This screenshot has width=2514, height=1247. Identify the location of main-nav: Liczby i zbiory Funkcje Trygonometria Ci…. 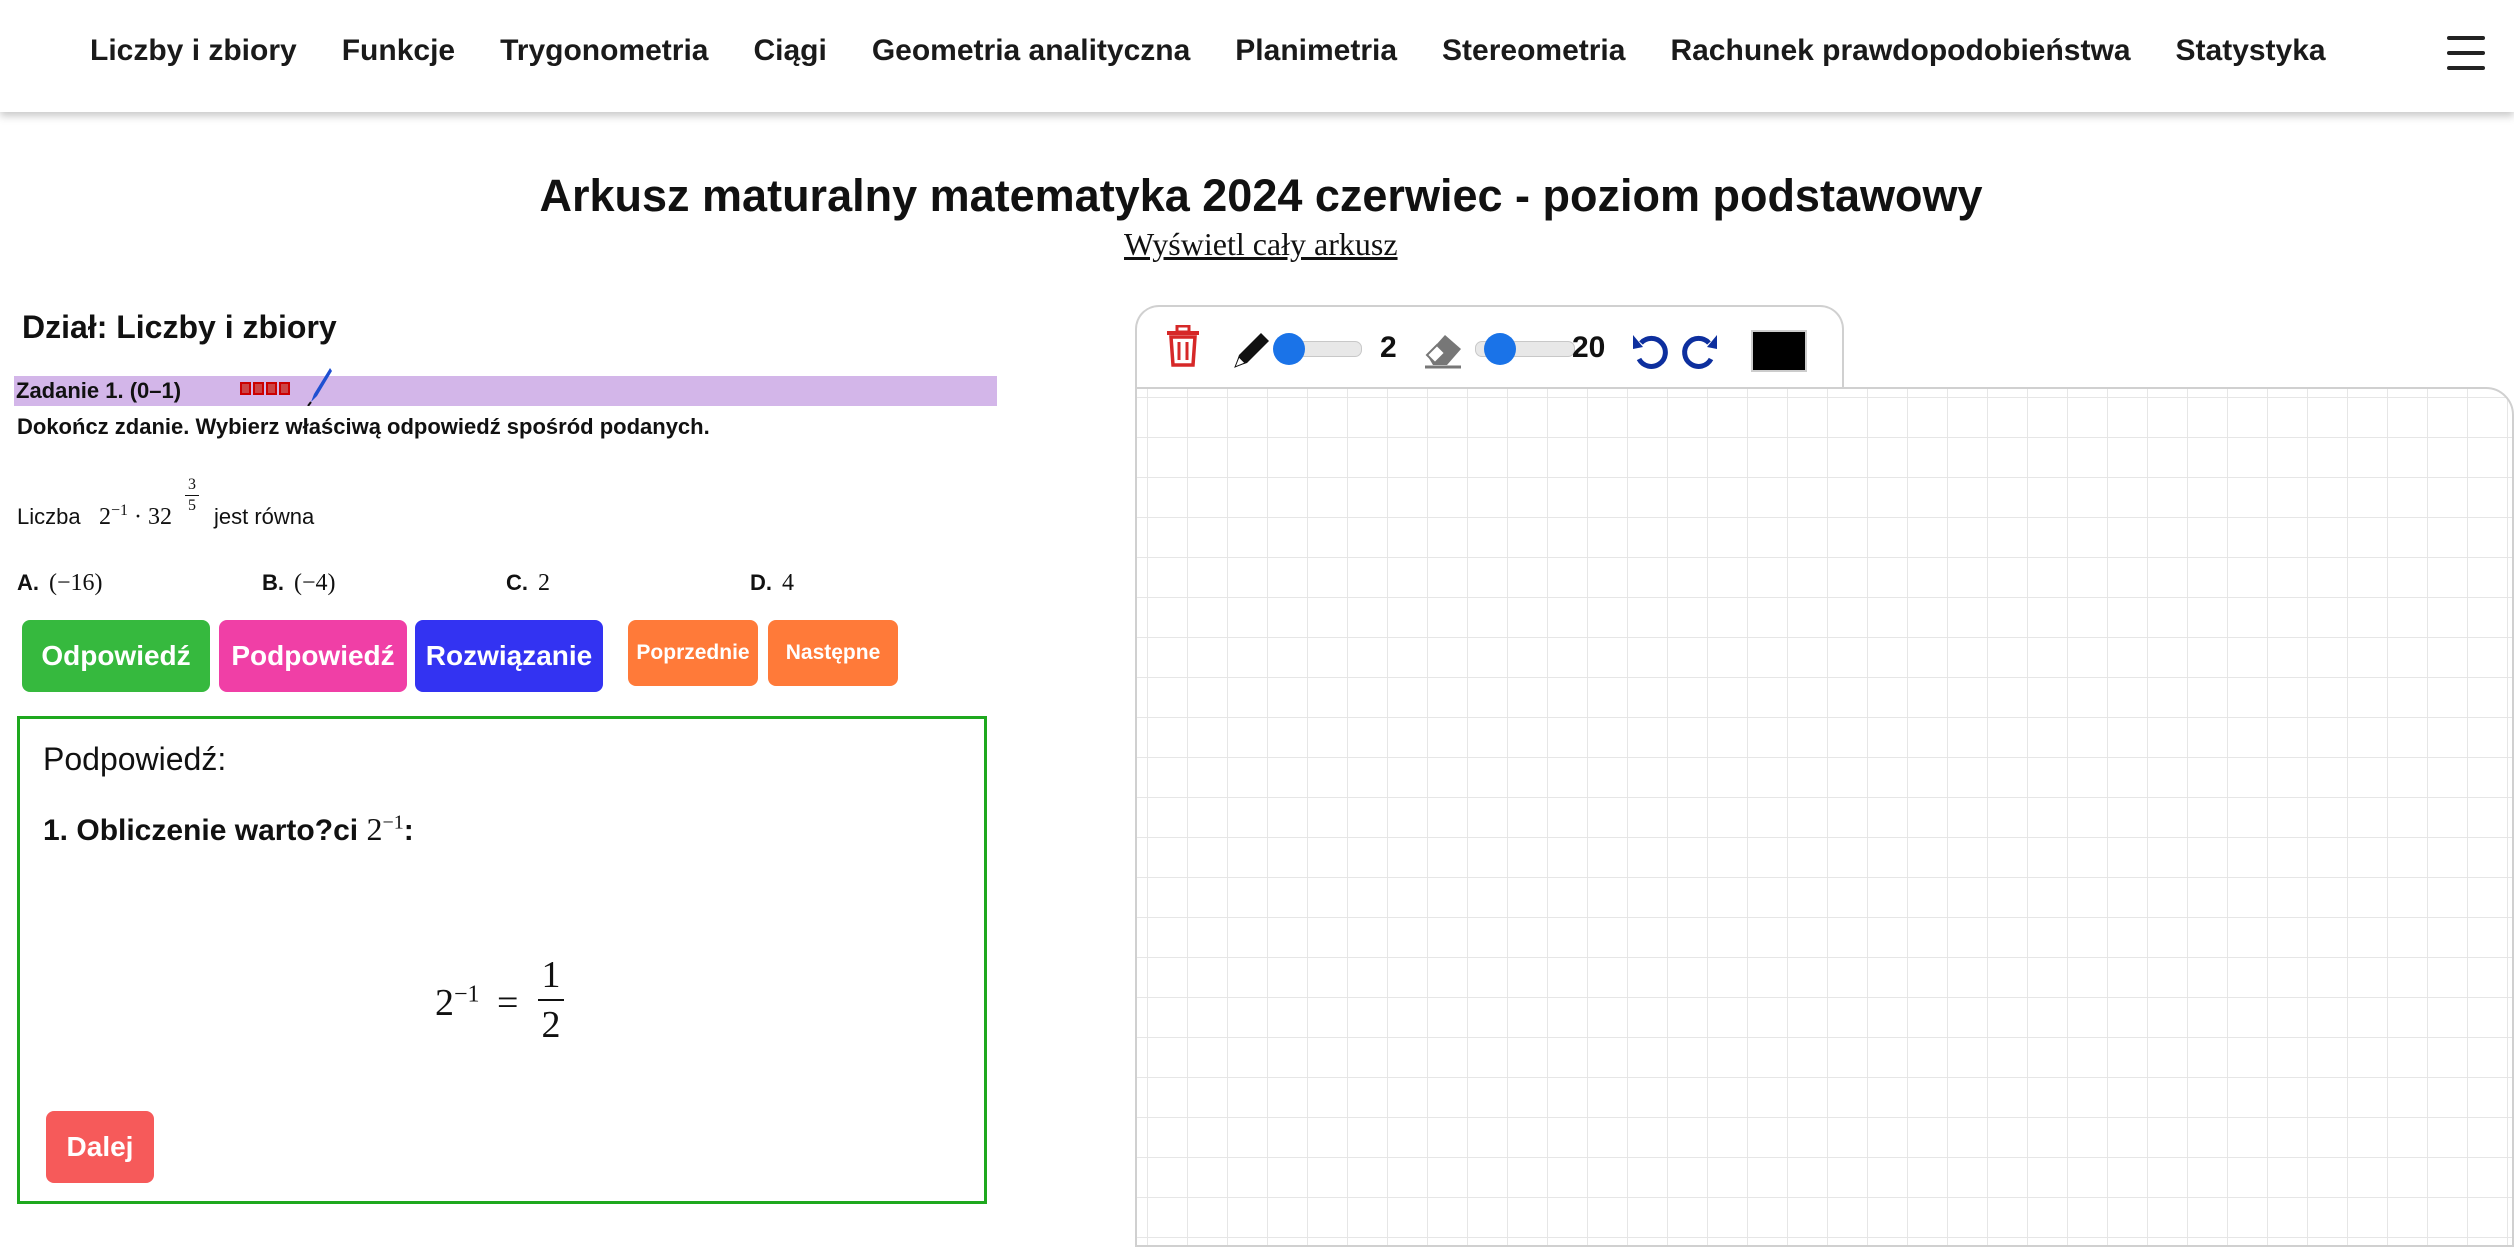
(1208, 51).